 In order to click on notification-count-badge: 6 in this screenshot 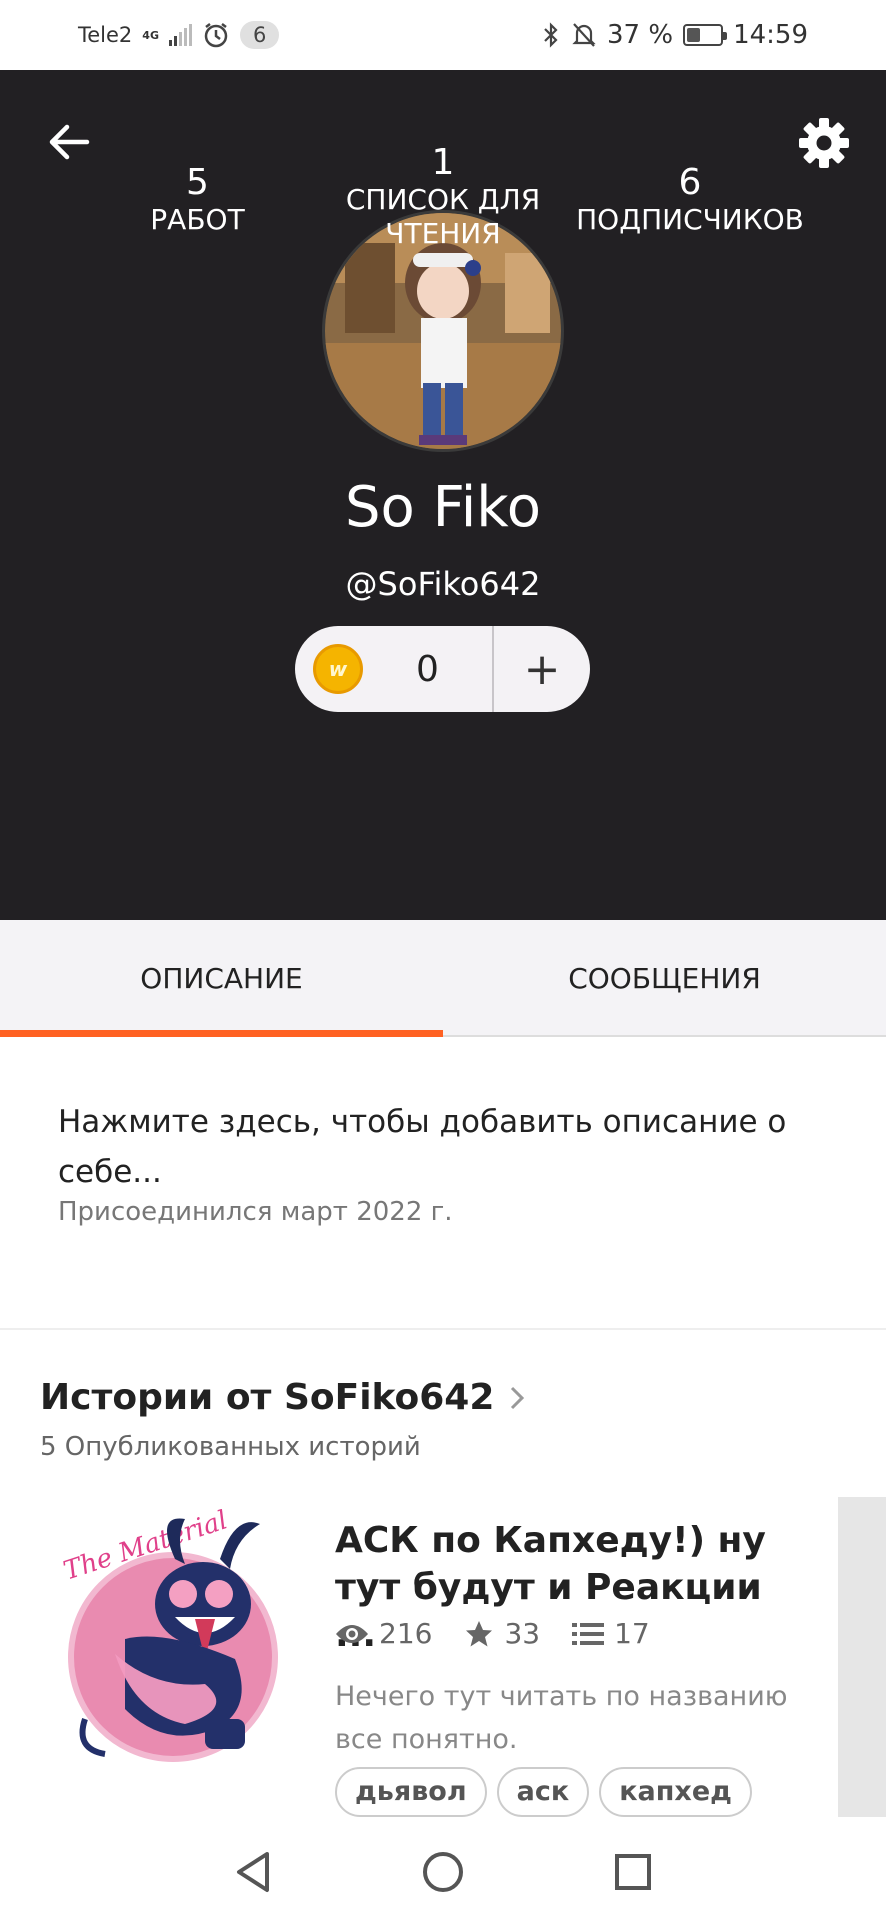, I will do `click(259, 35)`.